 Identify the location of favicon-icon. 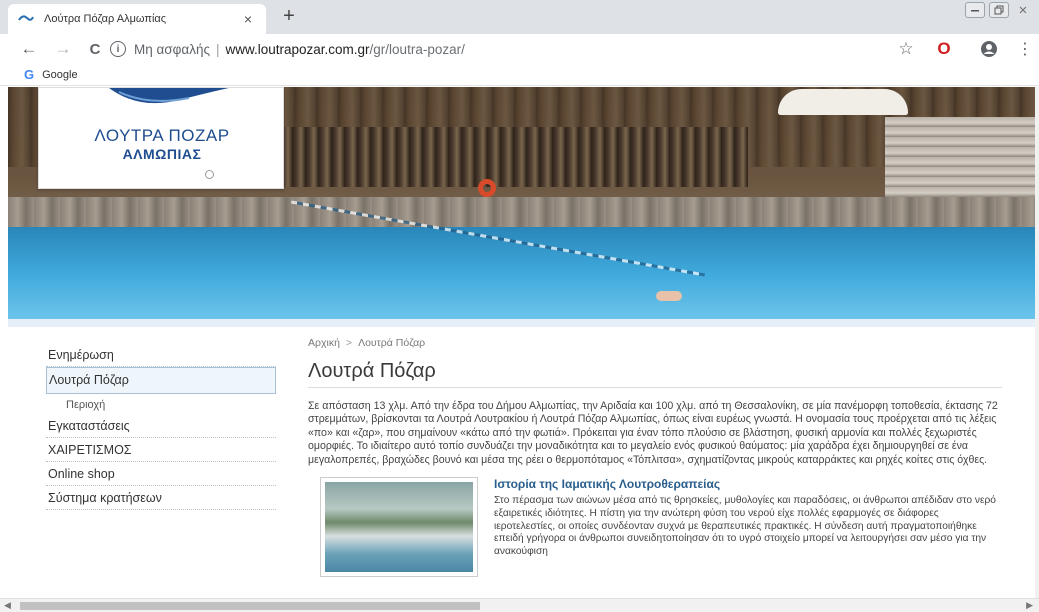
(26, 19).